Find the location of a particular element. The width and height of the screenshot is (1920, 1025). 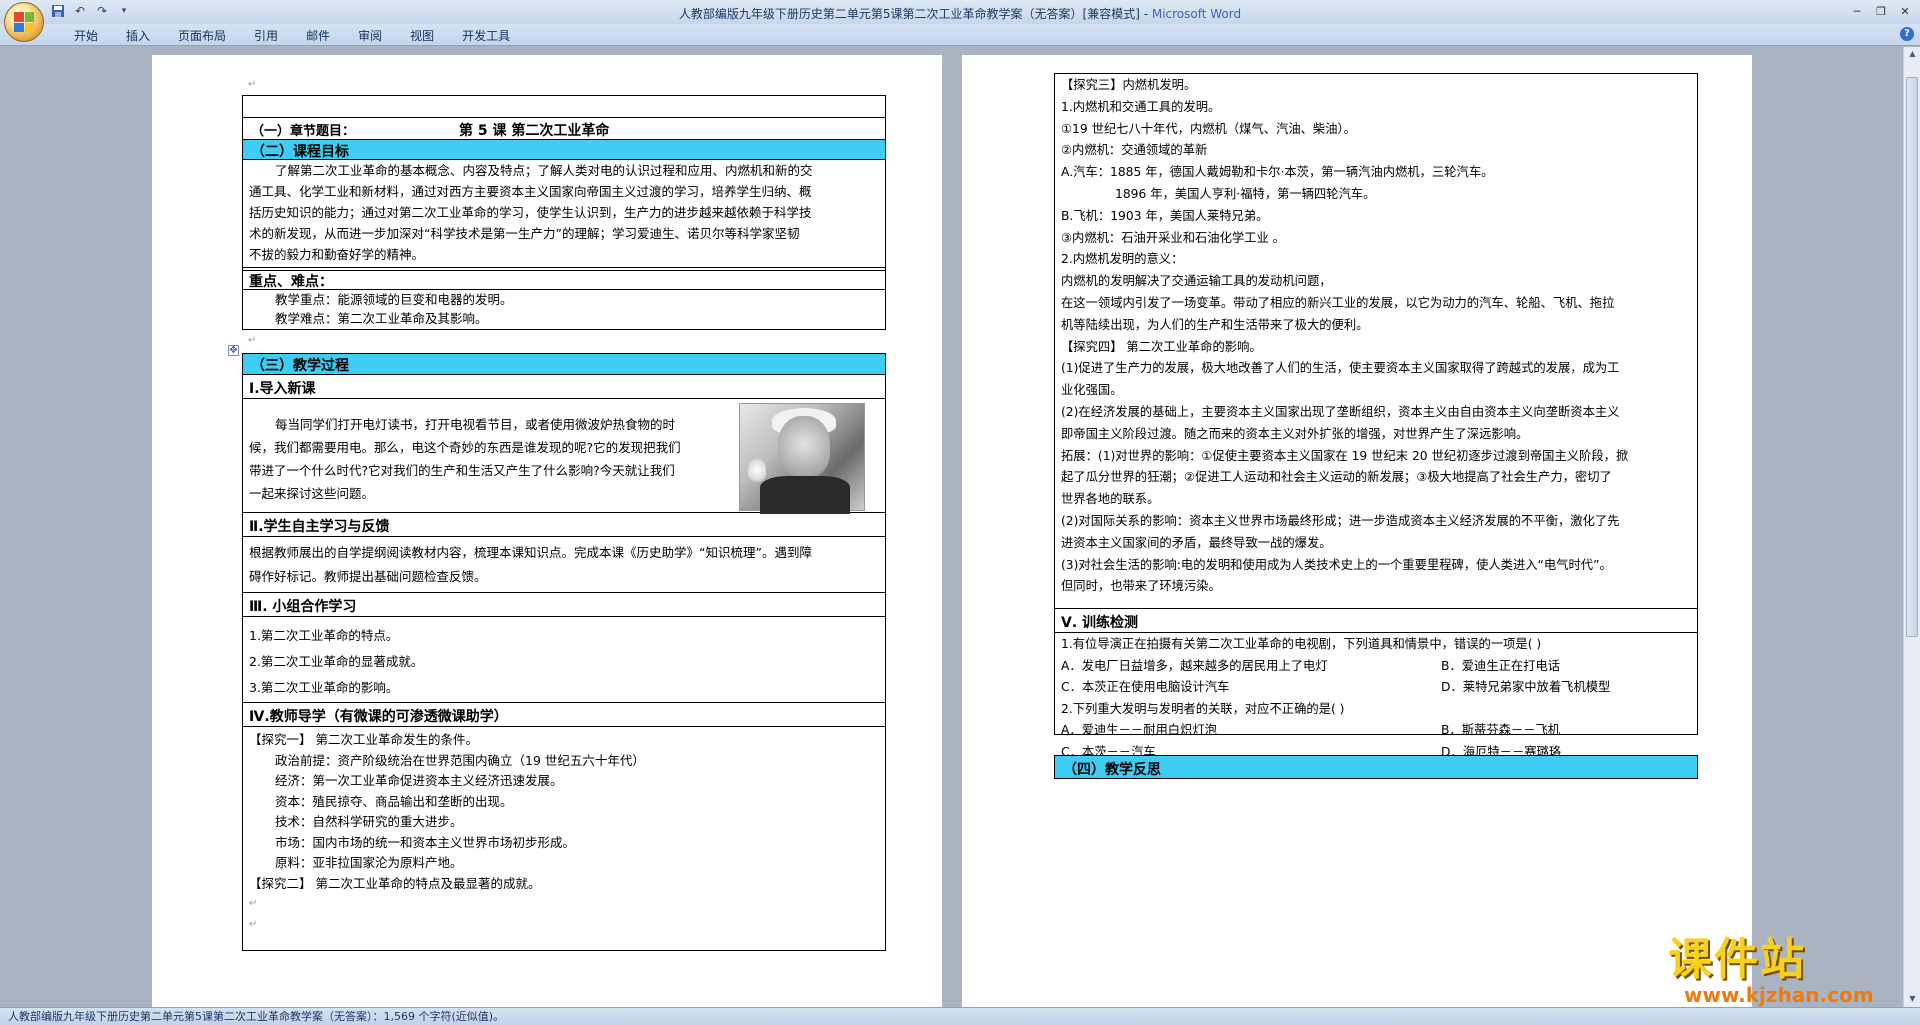

light-bulb-icon is located at coordinates (757, 470).